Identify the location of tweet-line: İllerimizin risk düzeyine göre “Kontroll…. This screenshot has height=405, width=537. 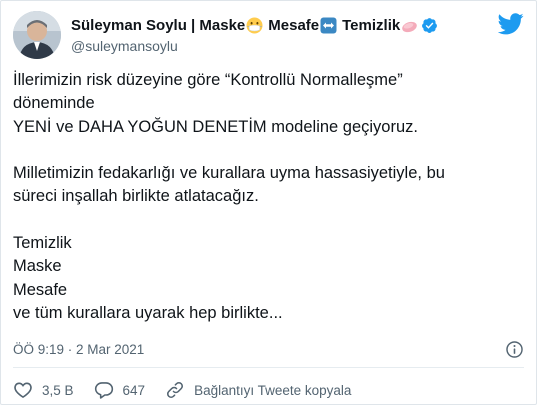
(208, 80).